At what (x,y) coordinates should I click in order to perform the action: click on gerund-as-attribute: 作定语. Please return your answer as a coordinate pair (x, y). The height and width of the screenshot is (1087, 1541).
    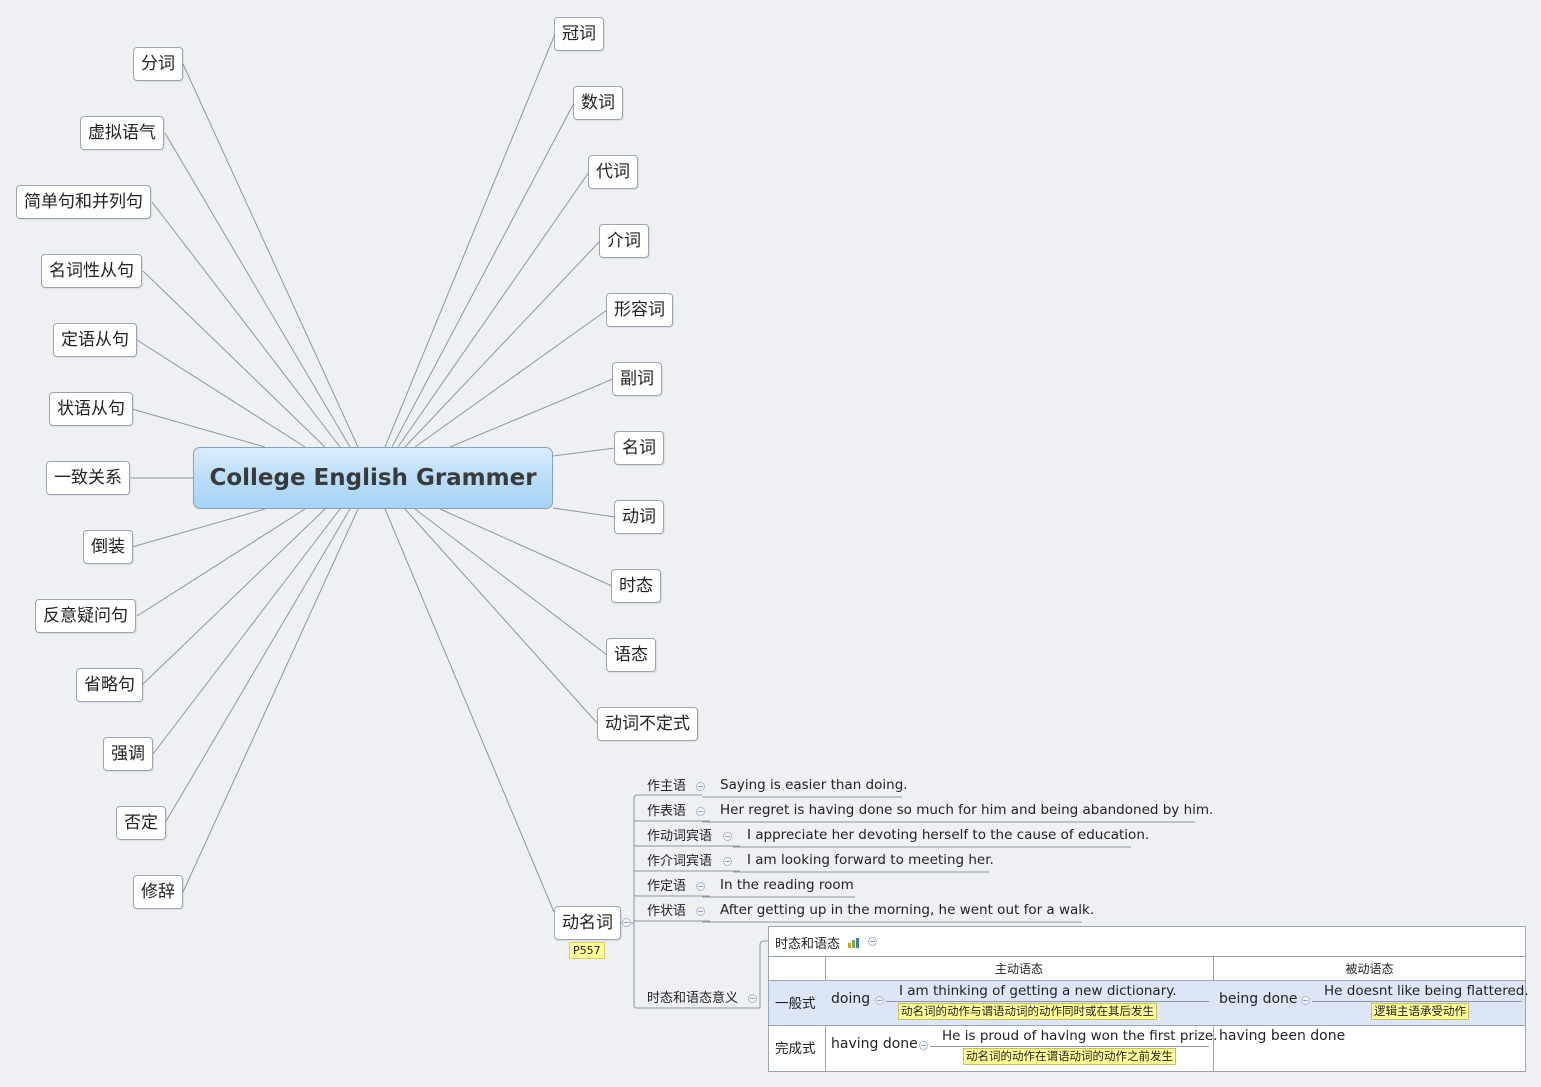
    Looking at the image, I should click on (666, 887).